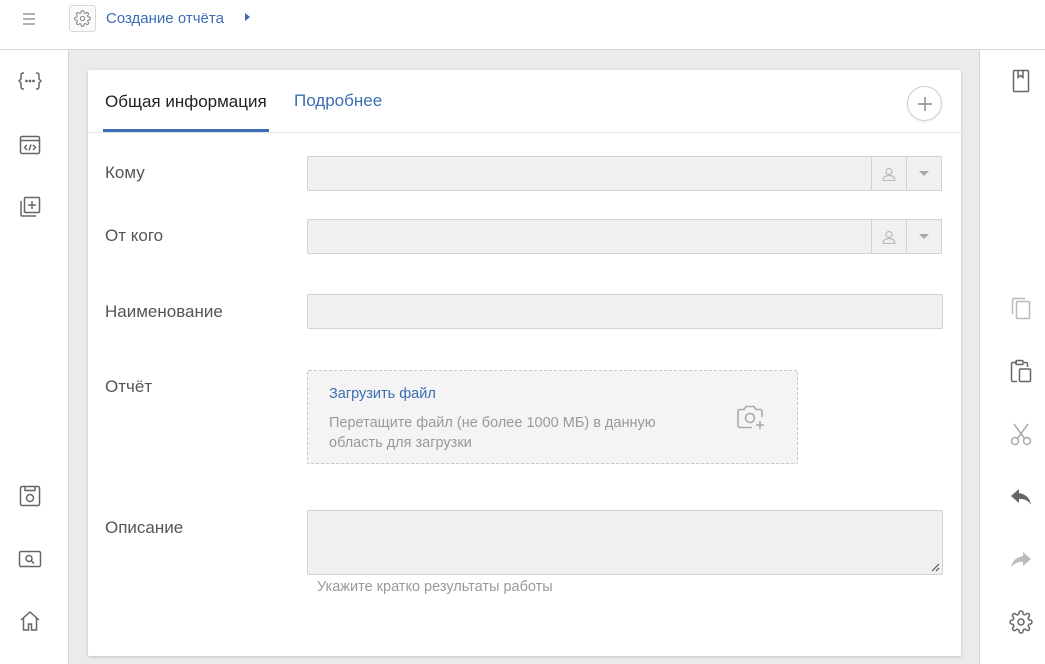 This screenshot has height=664, width=1045. I want to click on top-bar: Создание отчёта, so click(522, 25).